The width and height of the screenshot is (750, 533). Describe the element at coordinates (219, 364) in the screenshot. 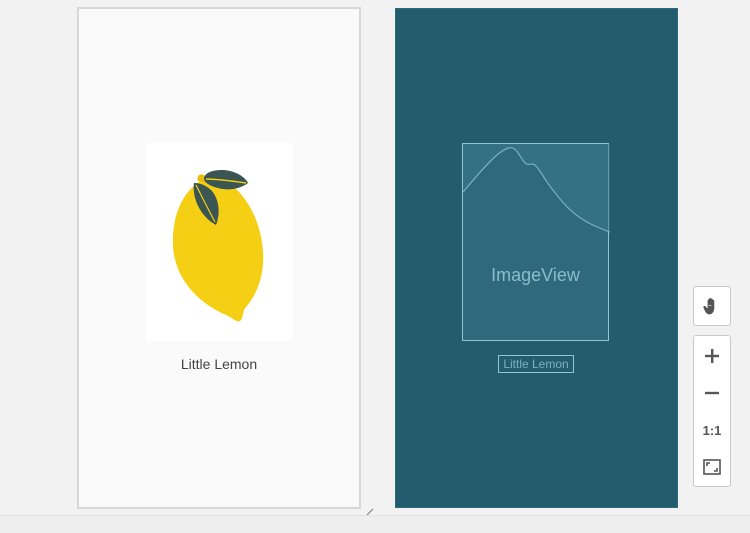

I see `lemon-title-text: Little Lemon` at that location.